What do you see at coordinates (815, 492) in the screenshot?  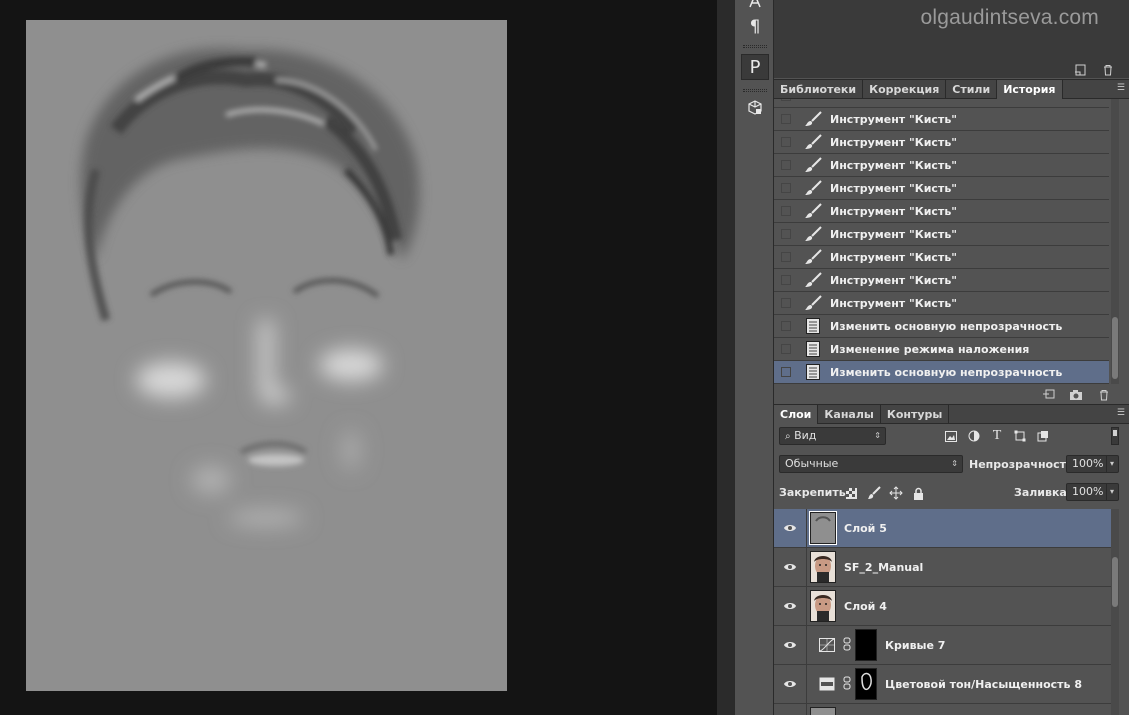 I see `lock-label: Закрепить:` at bounding box center [815, 492].